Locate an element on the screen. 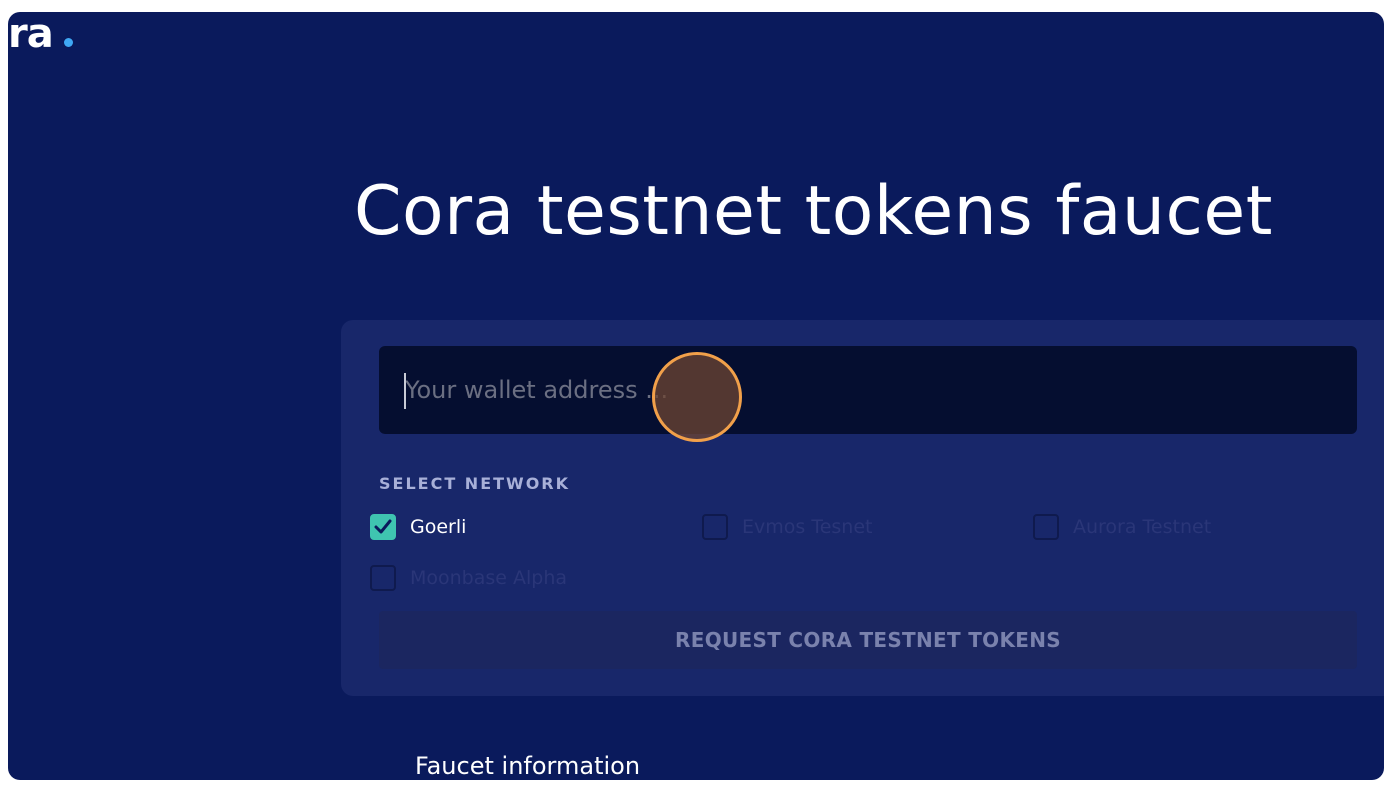  network-option-goerli: Goerli is located at coordinates (418, 527).